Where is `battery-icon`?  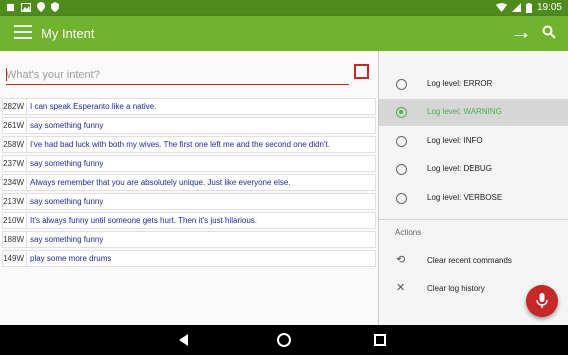 battery-icon is located at coordinates (528, 7).